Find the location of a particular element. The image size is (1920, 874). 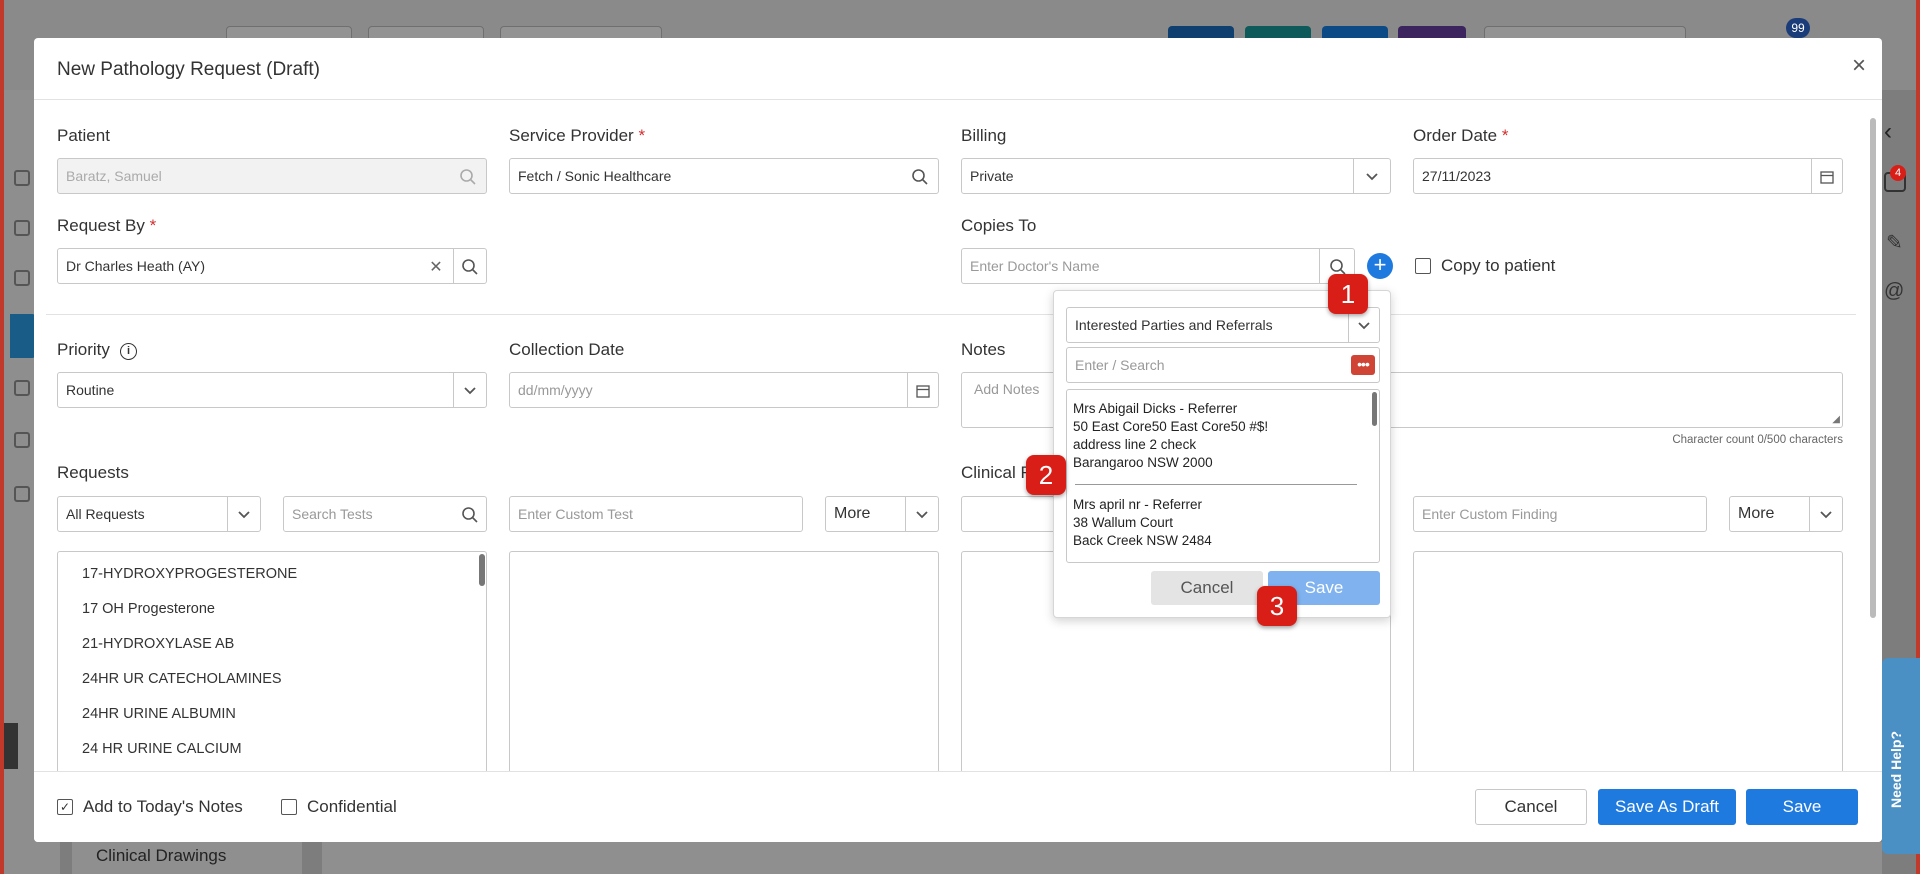

priority-select: Routine is located at coordinates (272, 390).